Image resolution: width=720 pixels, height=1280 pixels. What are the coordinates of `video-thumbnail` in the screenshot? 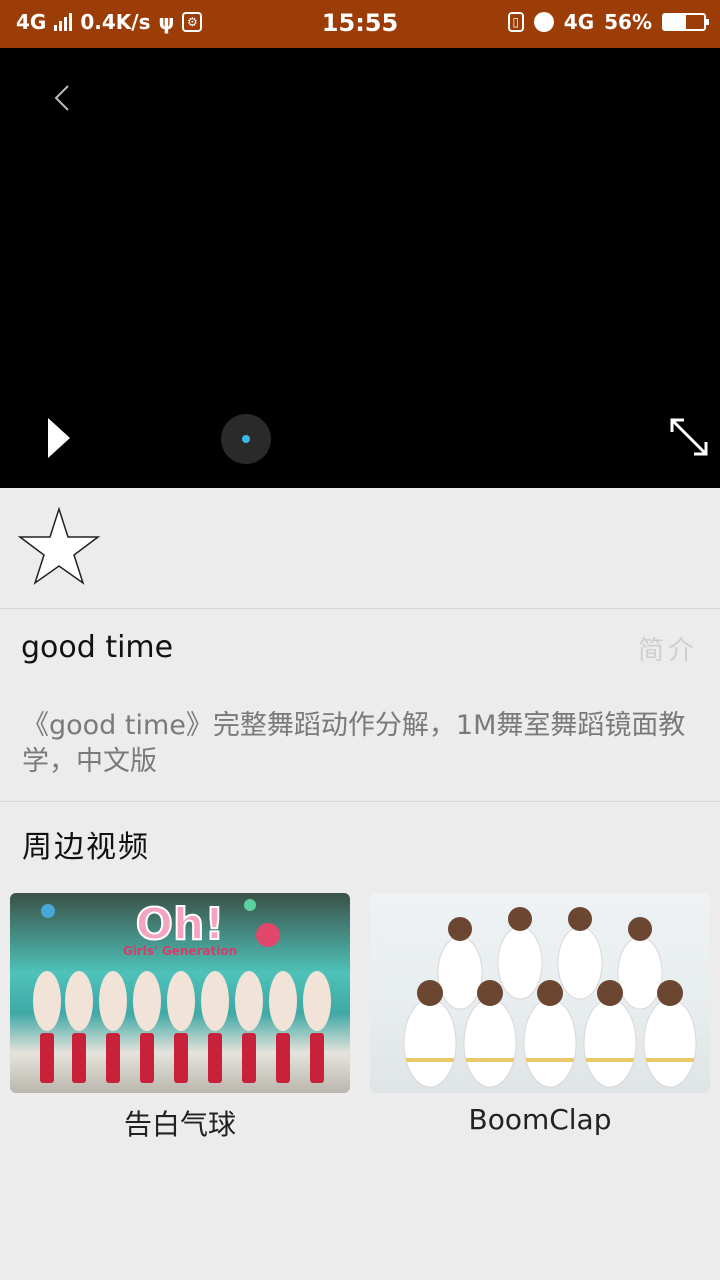 It's located at (540, 993).